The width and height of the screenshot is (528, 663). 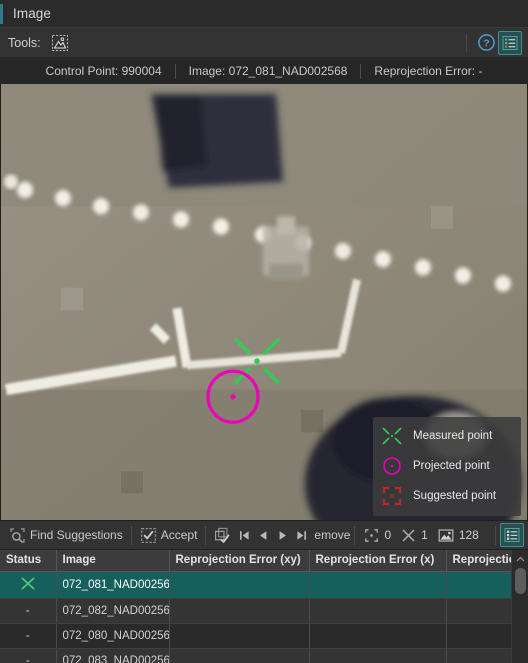 What do you see at coordinates (332, 535) in the screenshot?
I see `remove-label: emove` at bounding box center [332, 535].